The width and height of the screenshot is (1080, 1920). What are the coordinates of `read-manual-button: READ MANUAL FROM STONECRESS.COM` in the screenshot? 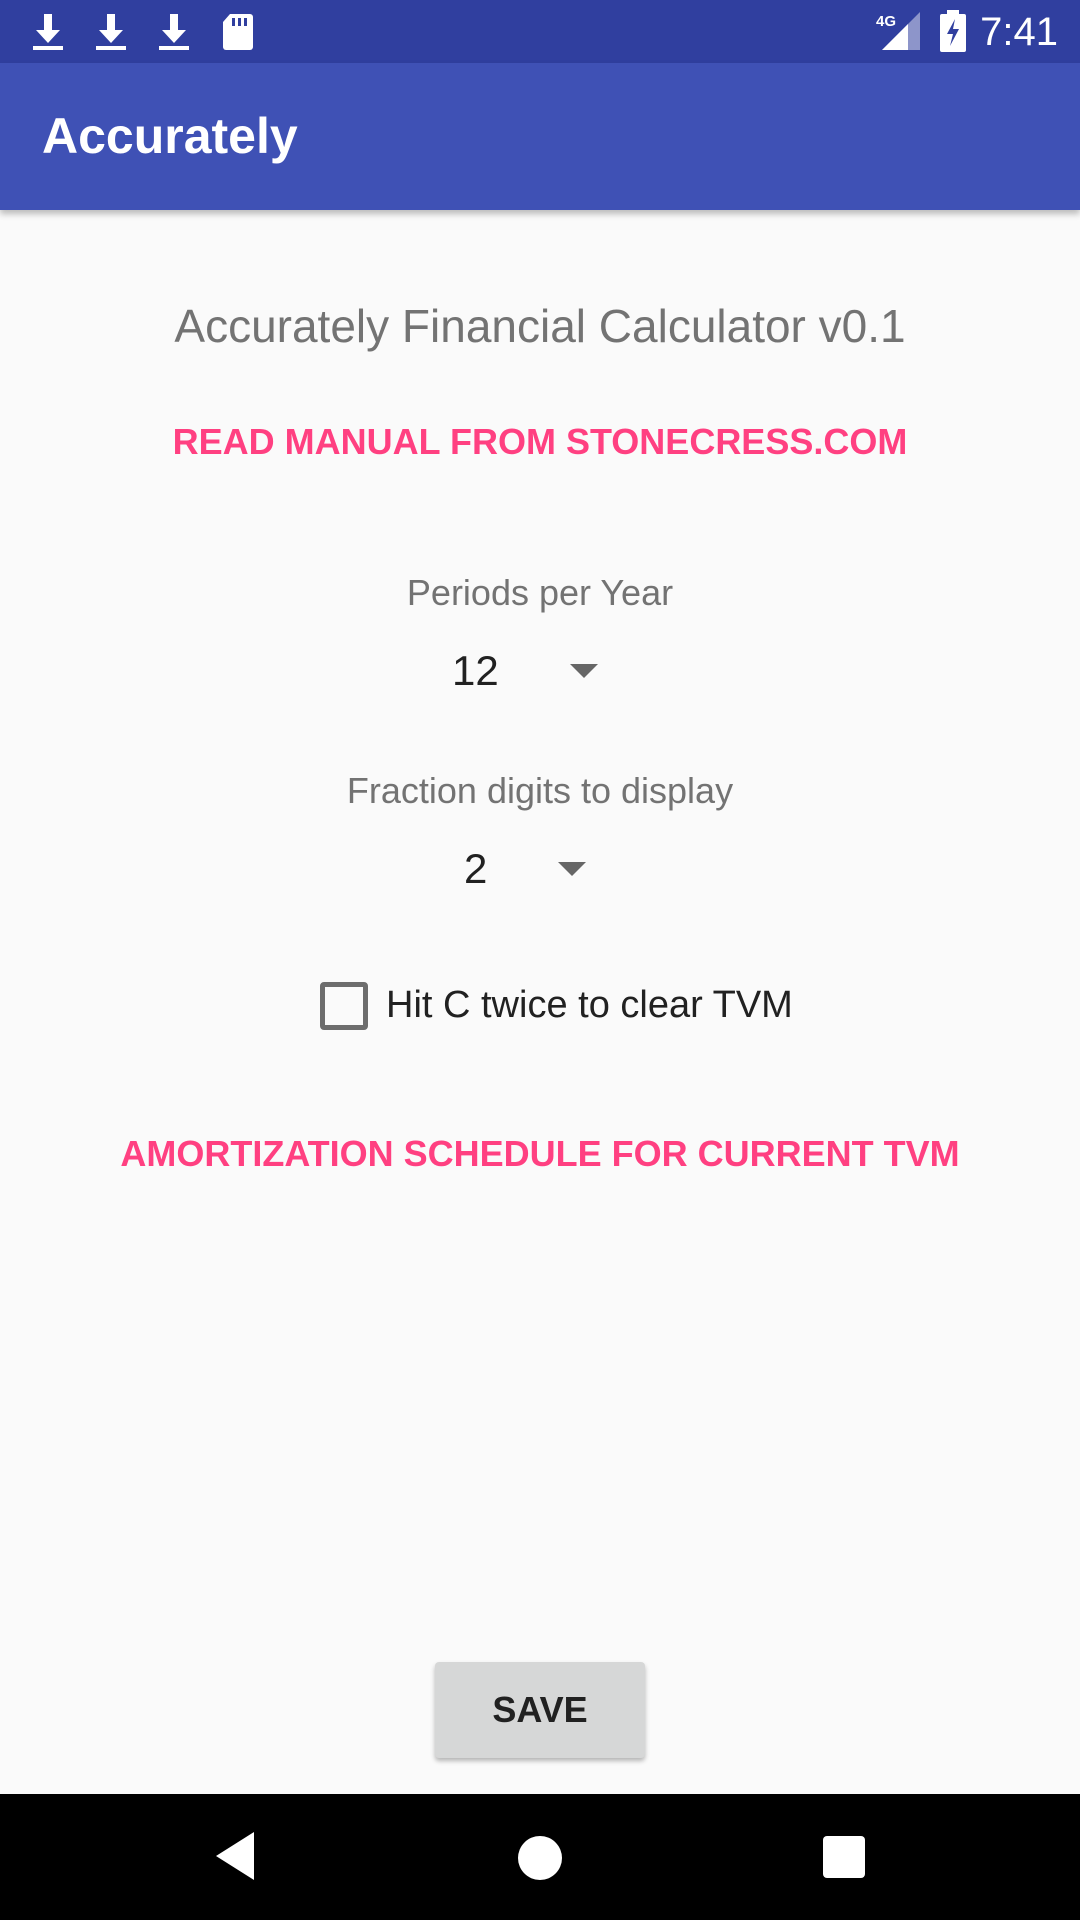 It's located at (540, 442).